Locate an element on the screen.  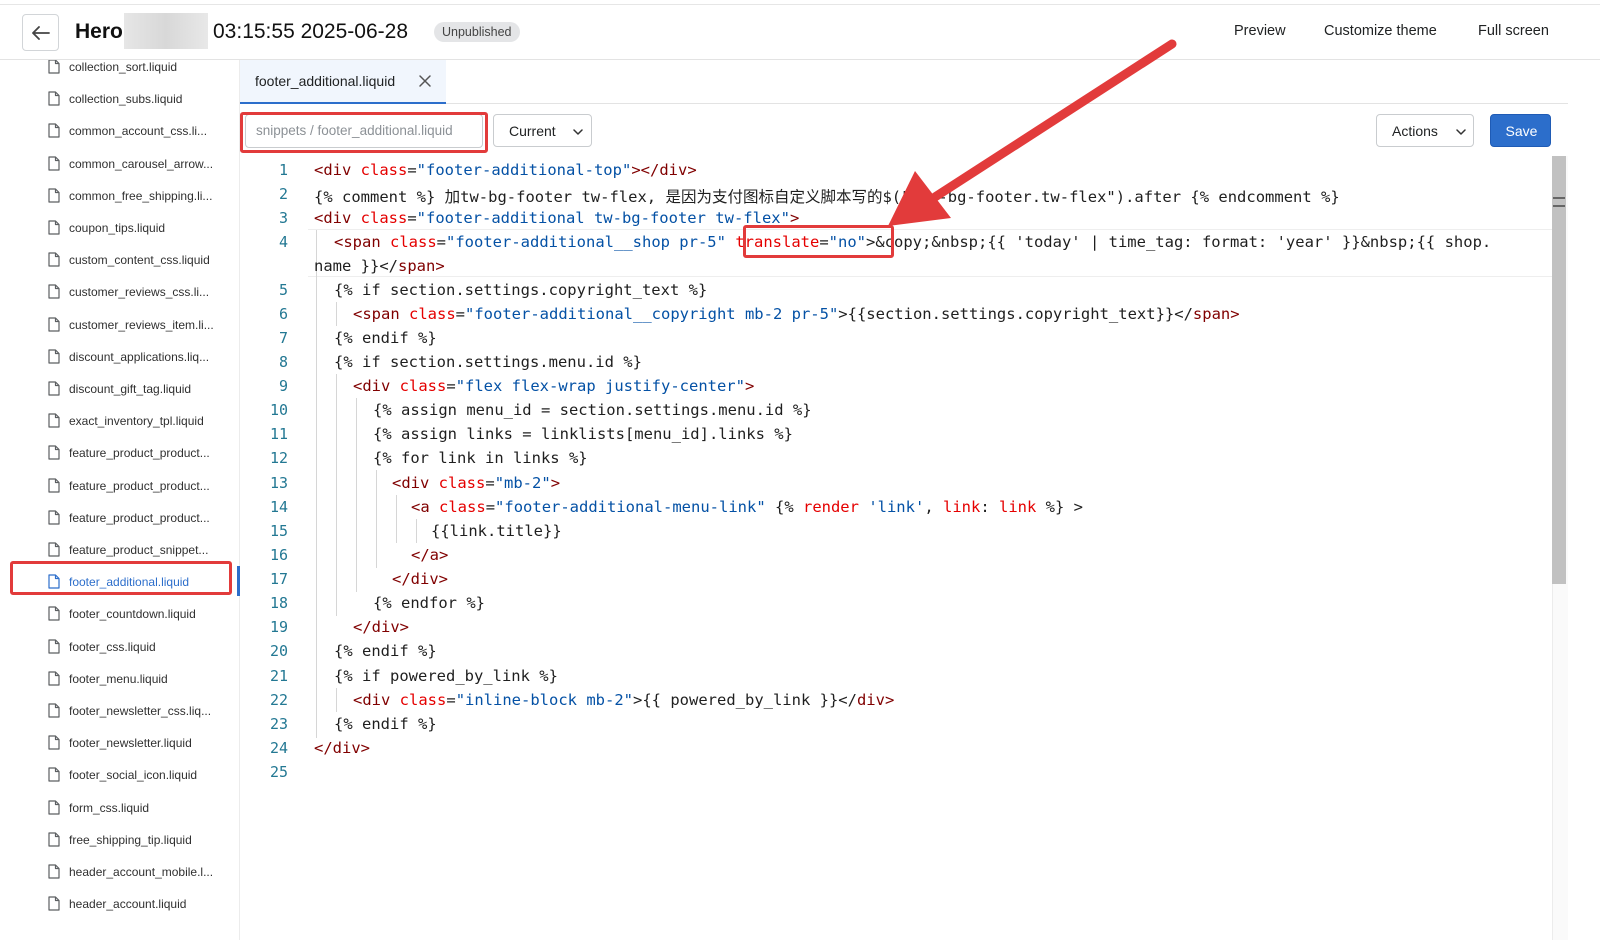
file-item: custom_content_css.liquid is located at coordinates (124, 260).